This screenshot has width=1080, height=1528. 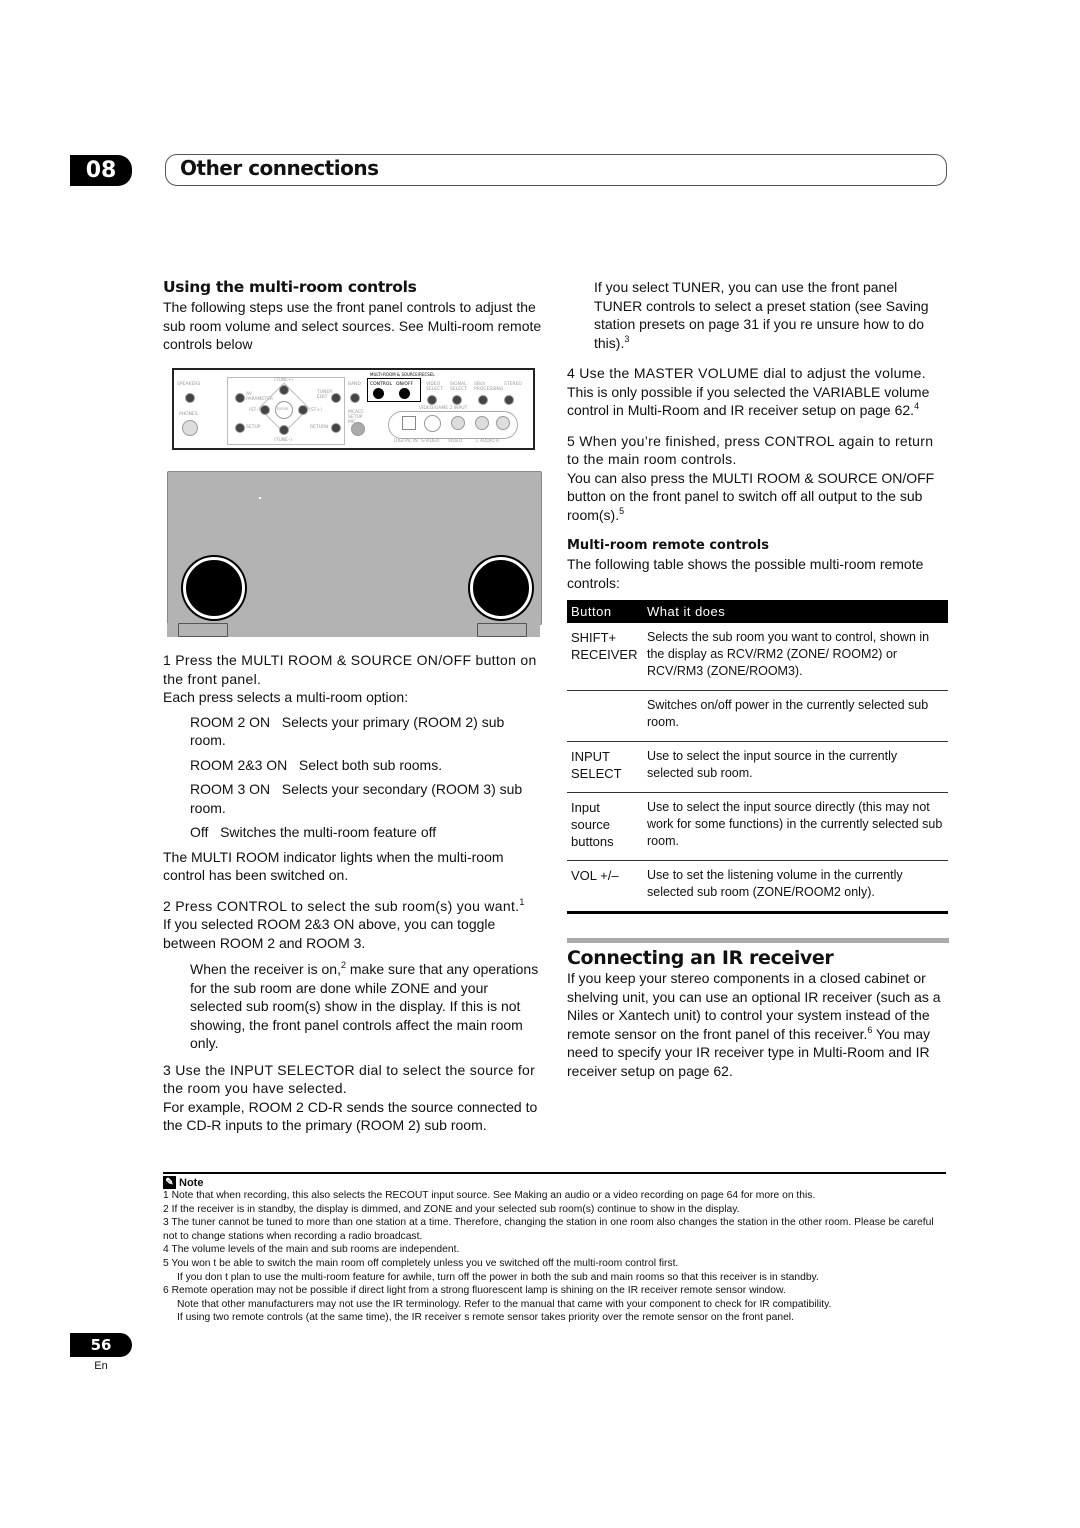 What do you see at coordinates (509, 400) in the screenshot?
I see `stereo-button` at bounding box center [509, 400].